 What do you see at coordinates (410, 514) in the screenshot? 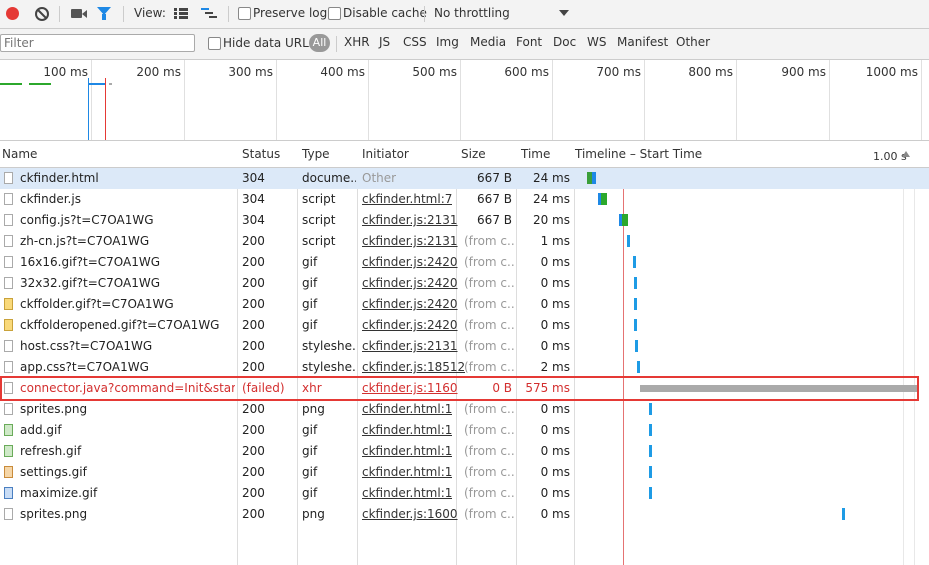
I see `request-initiator: ckfinder.js:1600` at bounding box center [410, 514].